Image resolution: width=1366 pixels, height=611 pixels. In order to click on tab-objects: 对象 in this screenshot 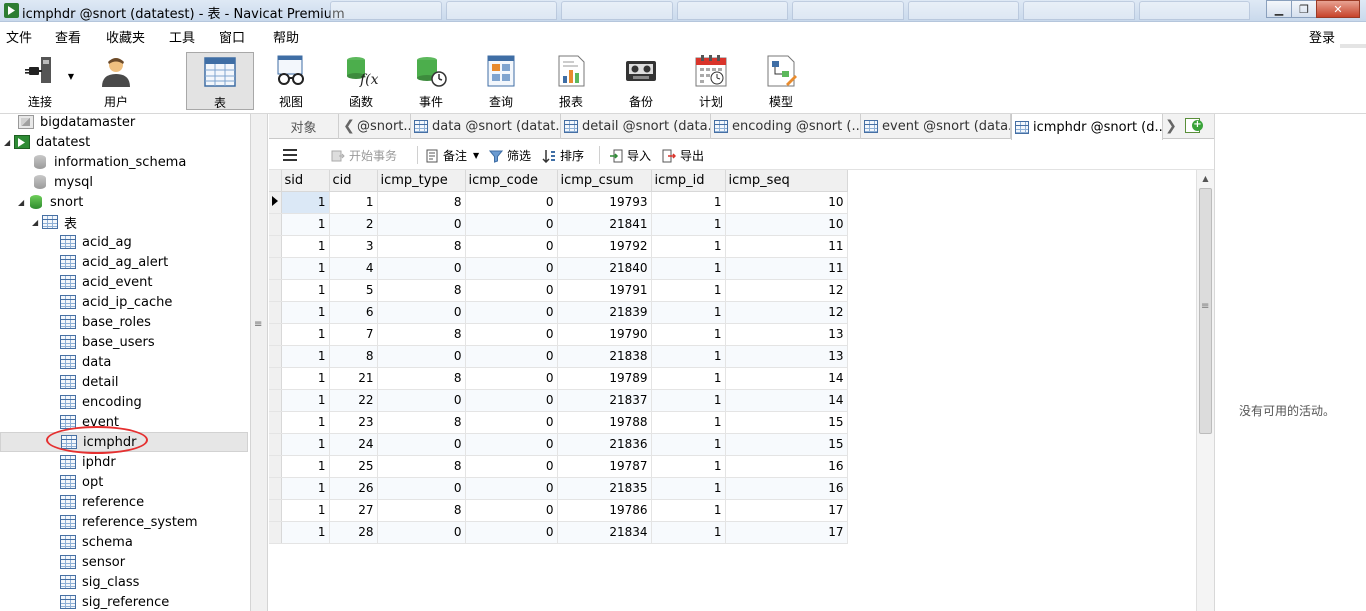, I will do `click(304, 126)`.